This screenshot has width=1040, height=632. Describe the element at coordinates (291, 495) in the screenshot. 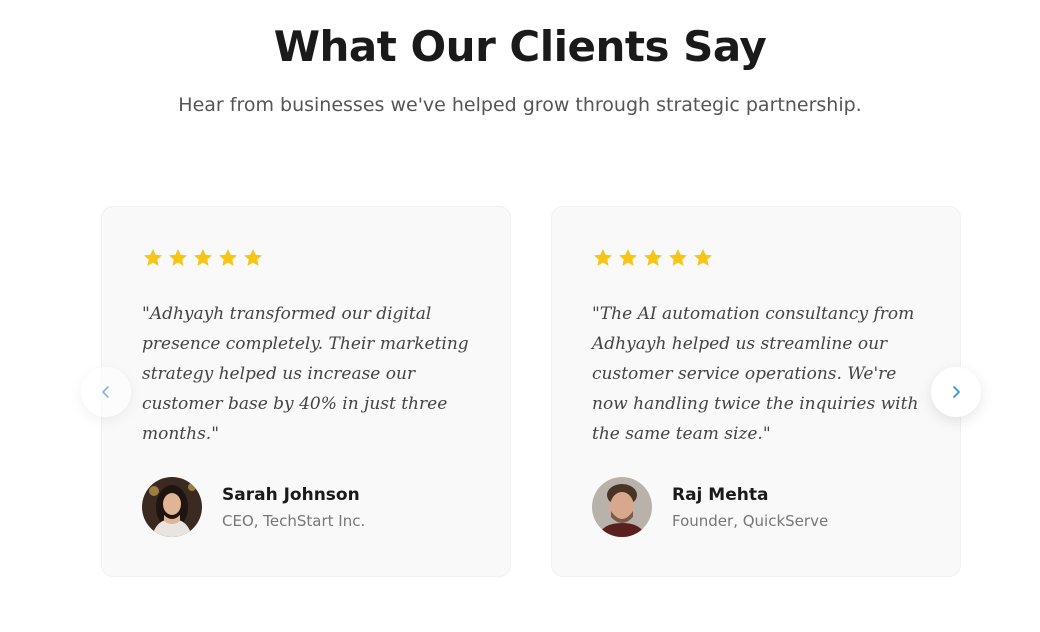

I see `author-name: Sarah Johnson` at that location.